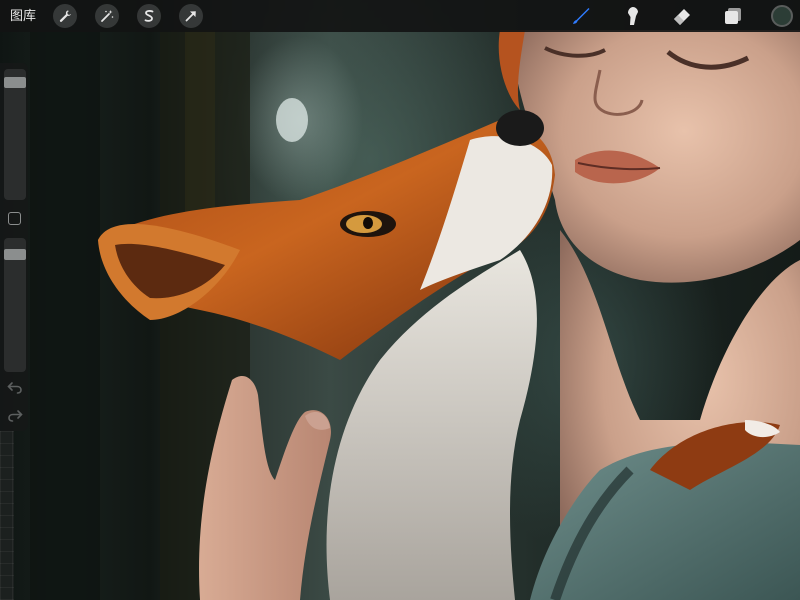 This screenshot has height=600, width=800. I want to click on selection-s-icon, so click(149, 16).